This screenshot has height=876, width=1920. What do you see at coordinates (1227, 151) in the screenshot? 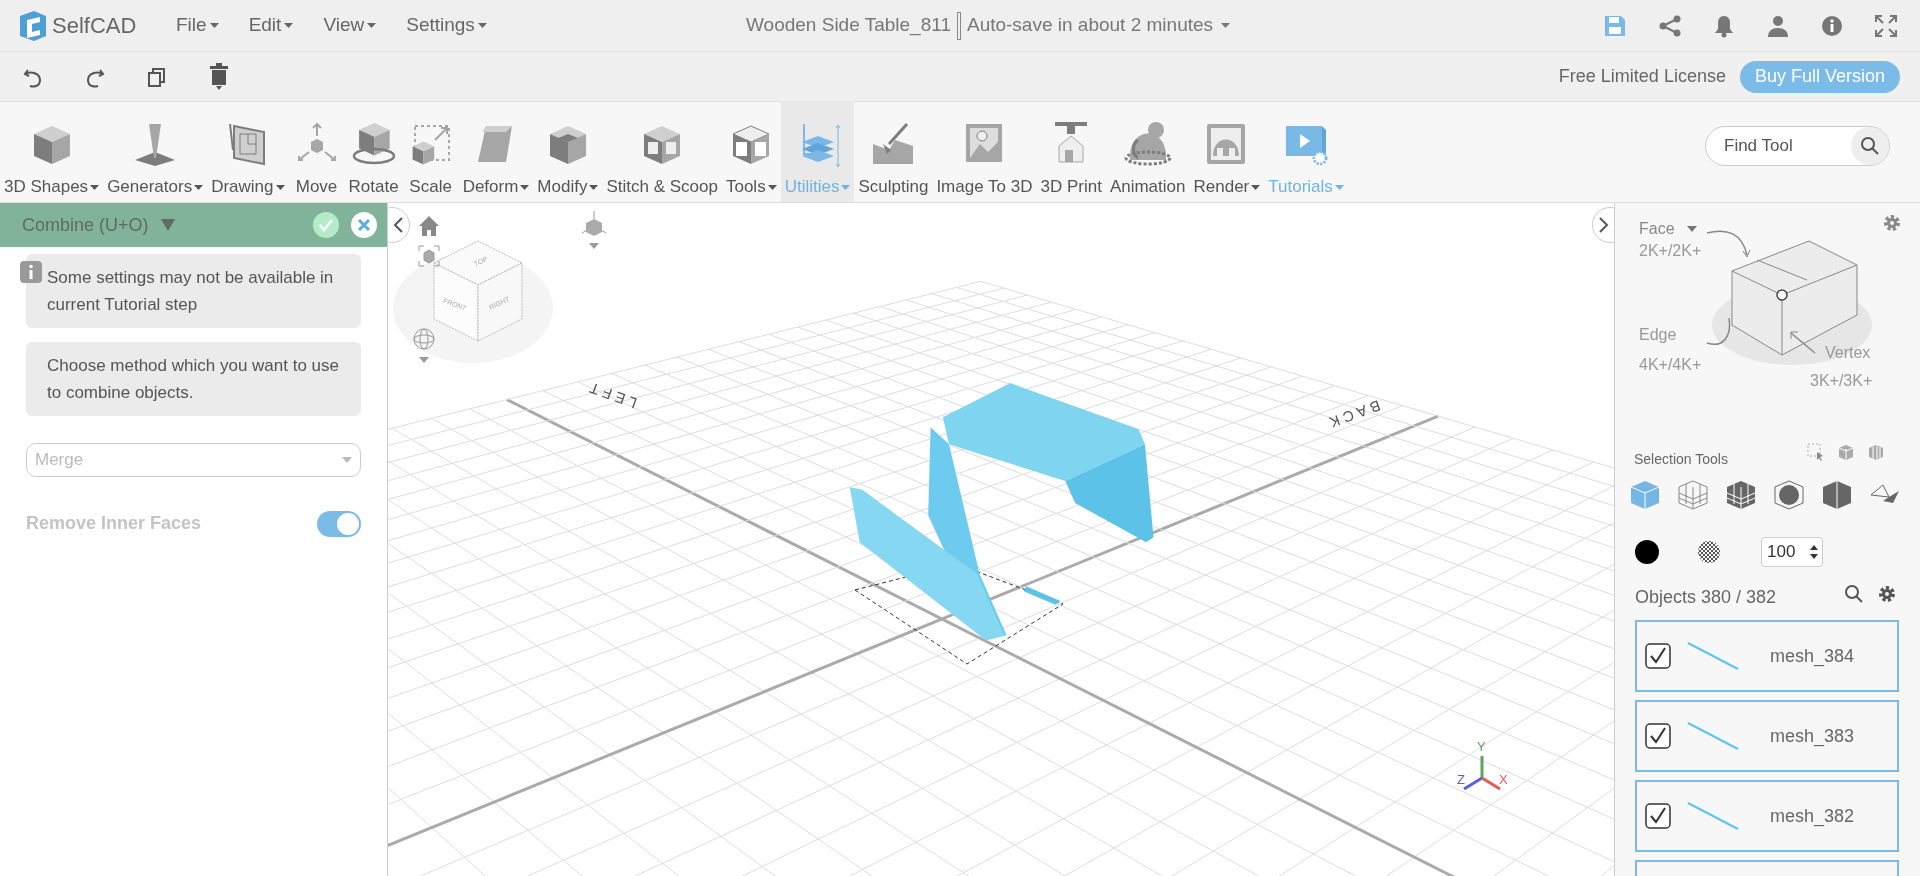
I see `toolbar-tool: Render` at bounding box center [1227, 151].